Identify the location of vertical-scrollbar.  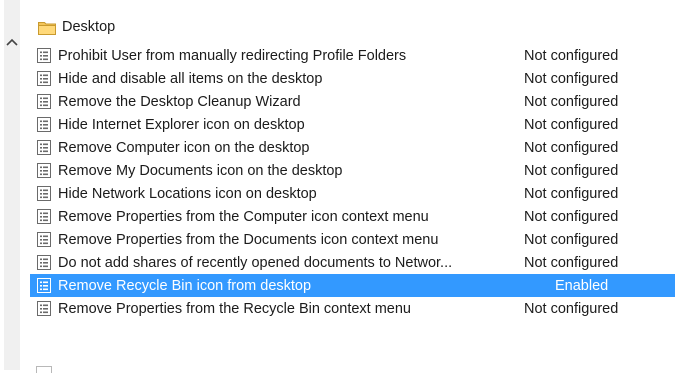
(11, 185).